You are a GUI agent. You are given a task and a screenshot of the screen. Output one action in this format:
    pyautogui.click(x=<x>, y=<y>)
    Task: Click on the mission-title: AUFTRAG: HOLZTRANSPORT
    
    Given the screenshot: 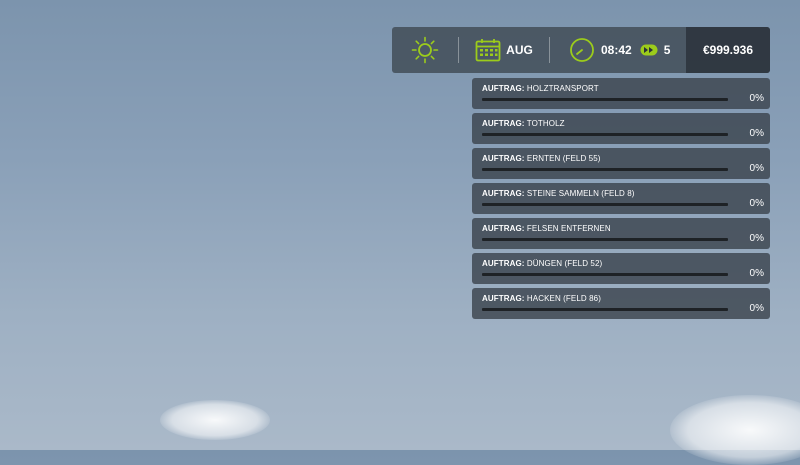 What is the action you would take?
    pyautogui.click(x=540, y=88)
    